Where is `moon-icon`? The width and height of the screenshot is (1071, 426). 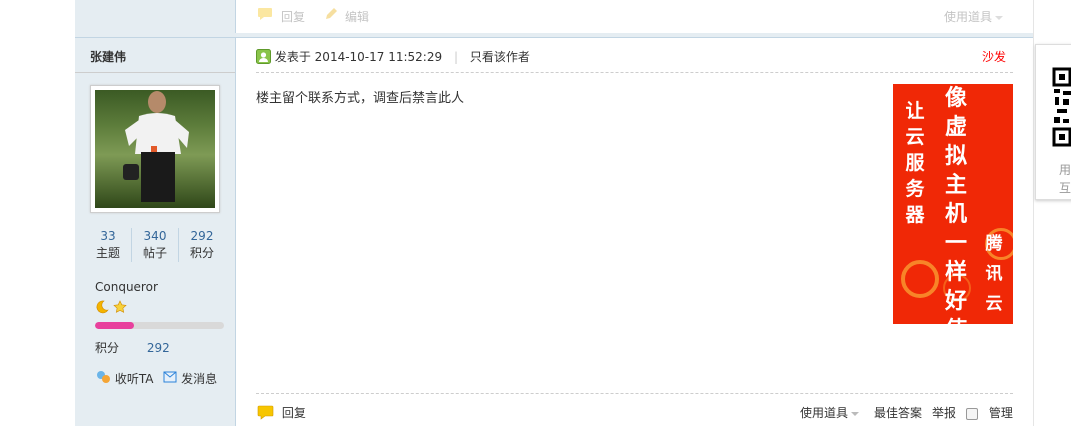
moon-icon is located at coordinates (104, 308).